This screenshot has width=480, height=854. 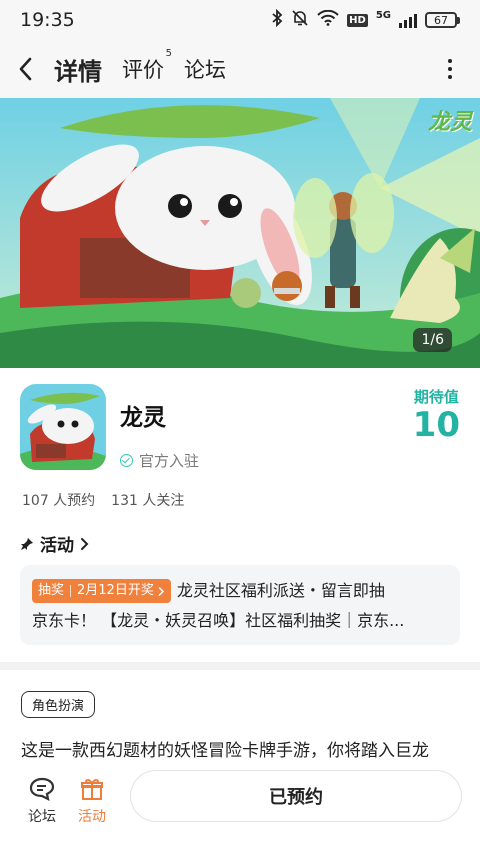 I want to click on expectation-value: 10, so click(x=436, y=425).